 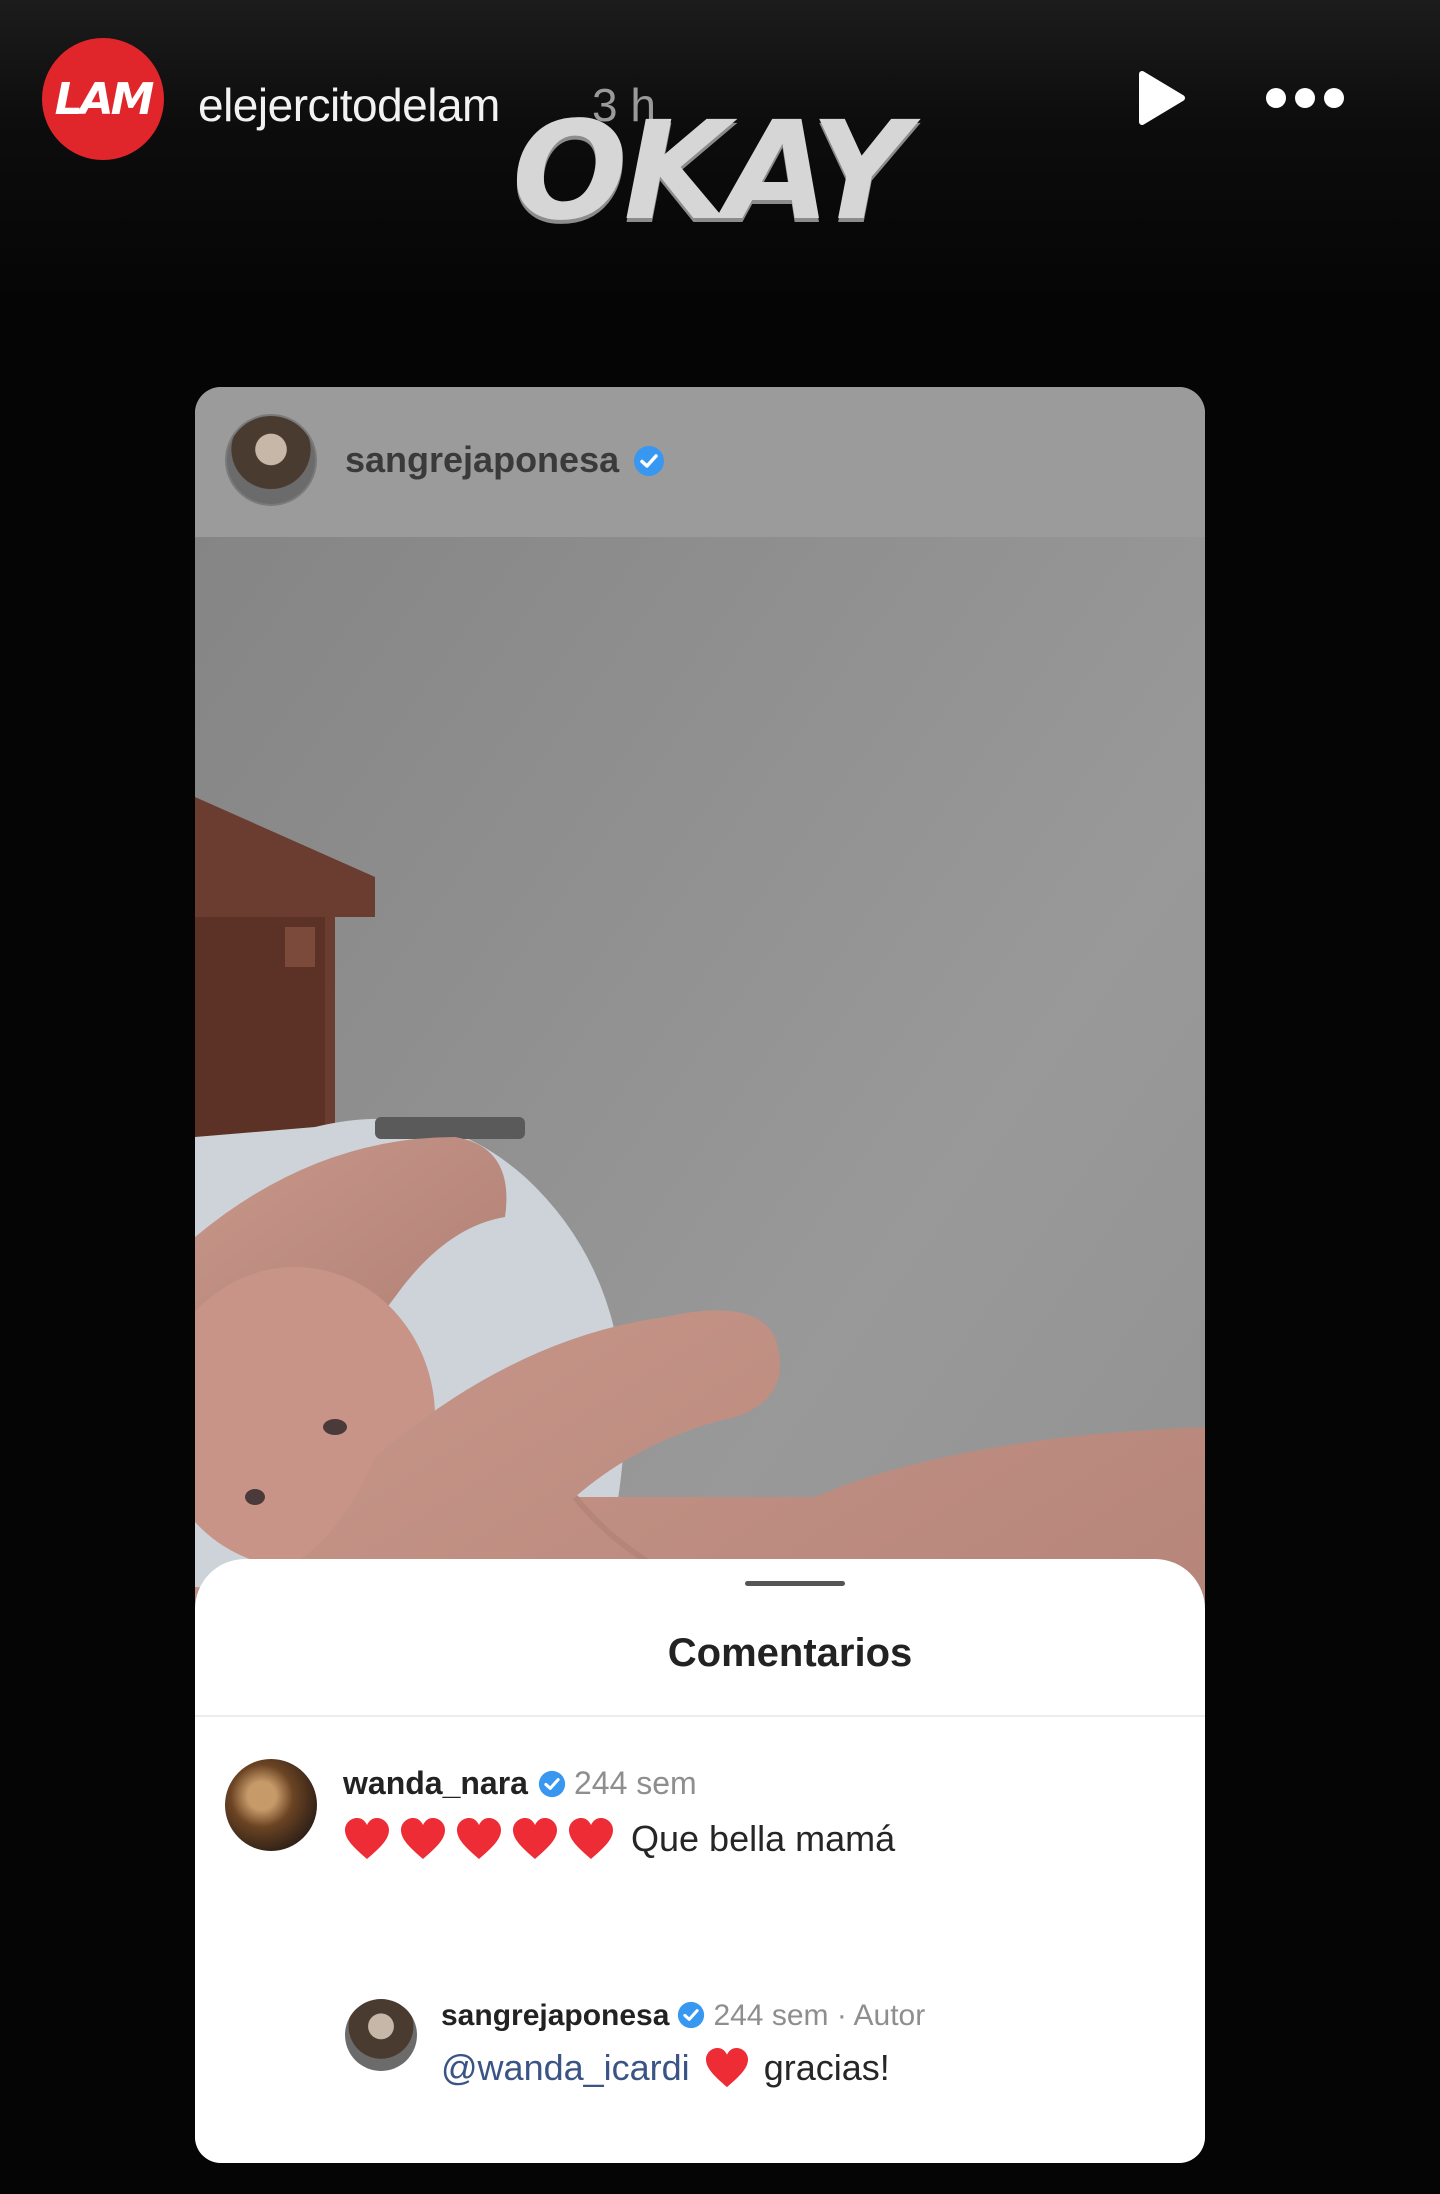 I want to click on heart-emojis, so click(x=479, y=1839).